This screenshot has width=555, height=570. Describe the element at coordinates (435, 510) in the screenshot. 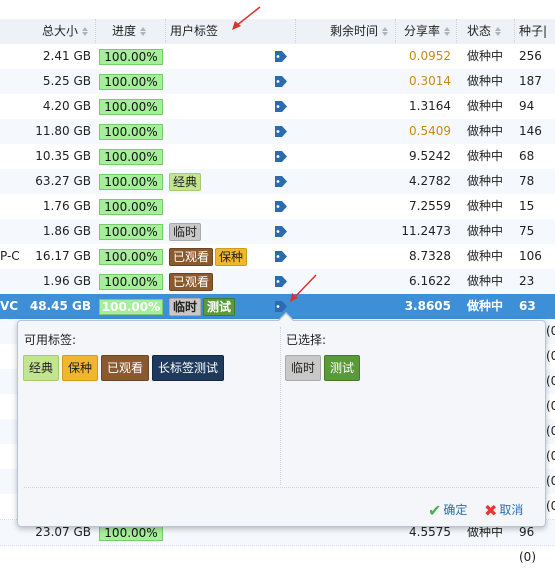

I see `checkmark-icon: ✔` at that location.